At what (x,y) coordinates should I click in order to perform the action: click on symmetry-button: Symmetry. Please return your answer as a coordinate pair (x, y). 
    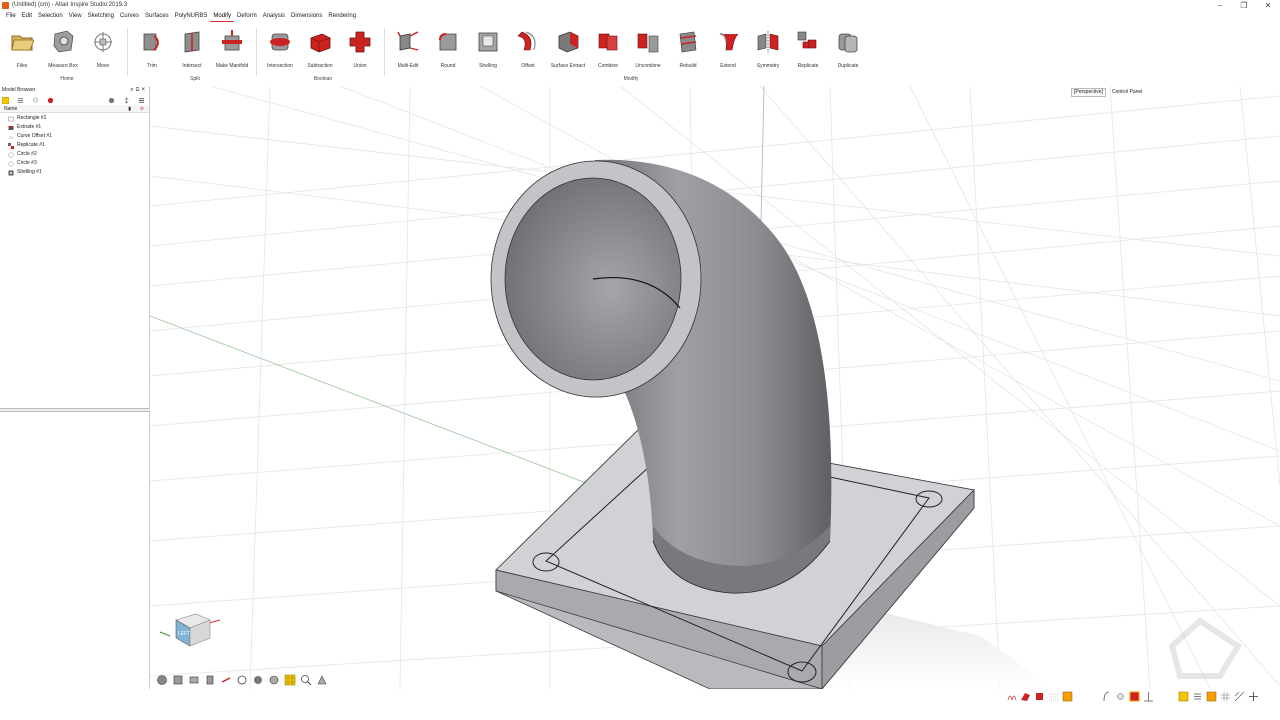
    Looking at the image, I should click on (768, 50).